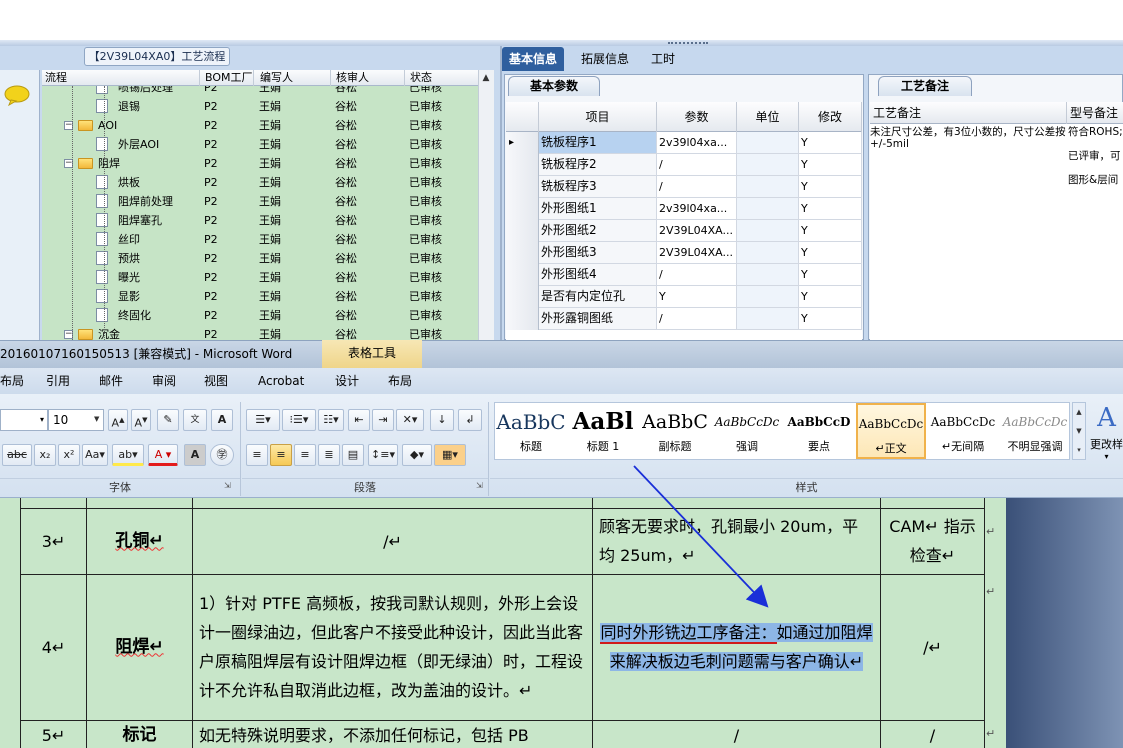 The width and height of the screenshot is (1123, 748). What do you see at coordinates (736, 733) in the screenshot?
I see `row-remark: /` at bounding box center [736, 733].